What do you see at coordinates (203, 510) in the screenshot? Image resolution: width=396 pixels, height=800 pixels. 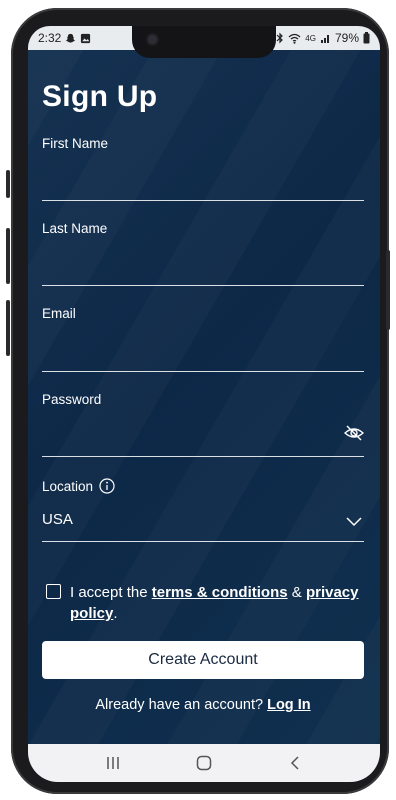 I see `location-select: Location USA` at bounding box center [203, 510].